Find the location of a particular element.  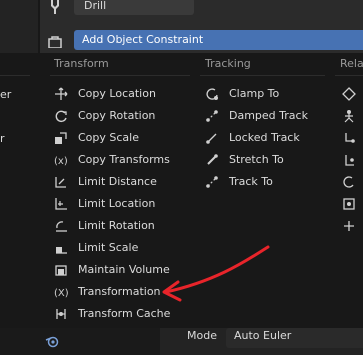

track-to-icon is located at coordinates (212, 182).